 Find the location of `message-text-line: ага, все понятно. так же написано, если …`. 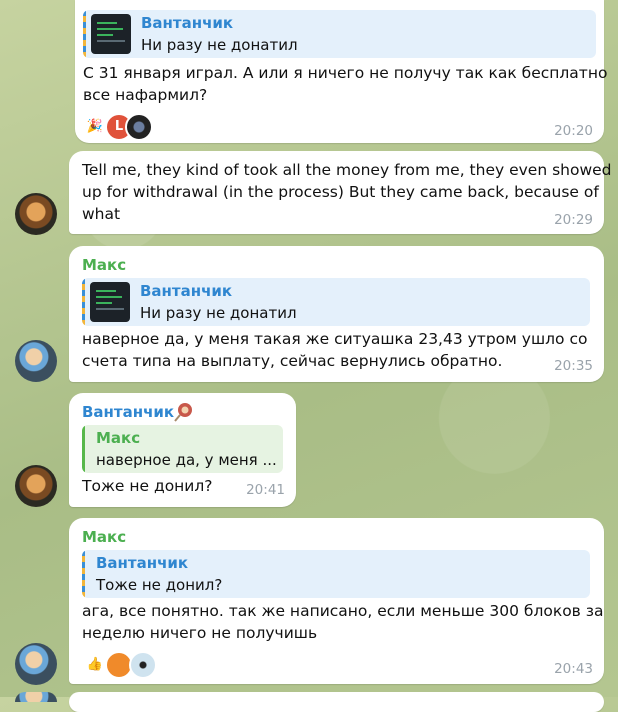

message-text-line: ага, все понятно. так же написано, если … is located at coordinates (343, 611).